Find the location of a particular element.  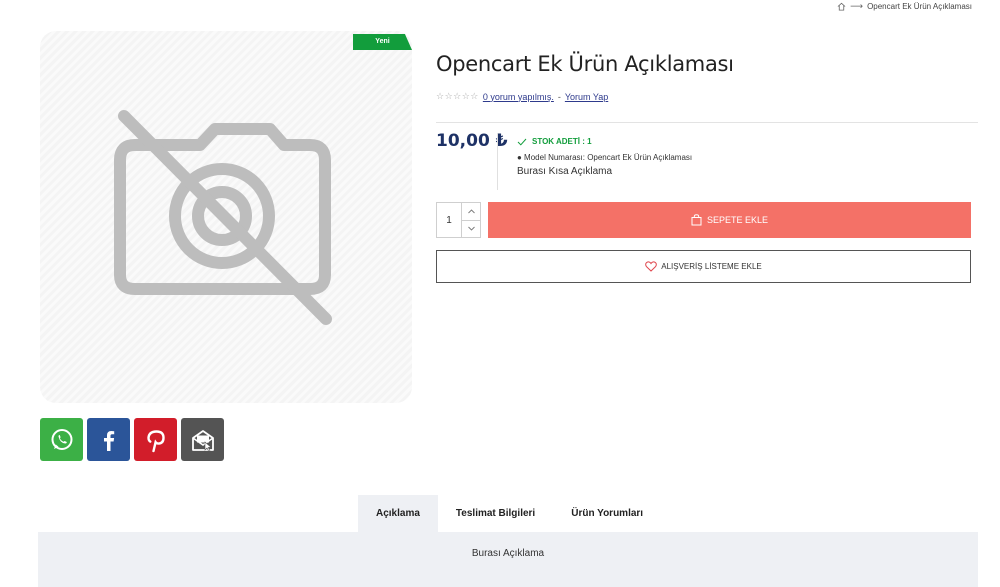

facebook-share-button is located at coordinates (108, 439).